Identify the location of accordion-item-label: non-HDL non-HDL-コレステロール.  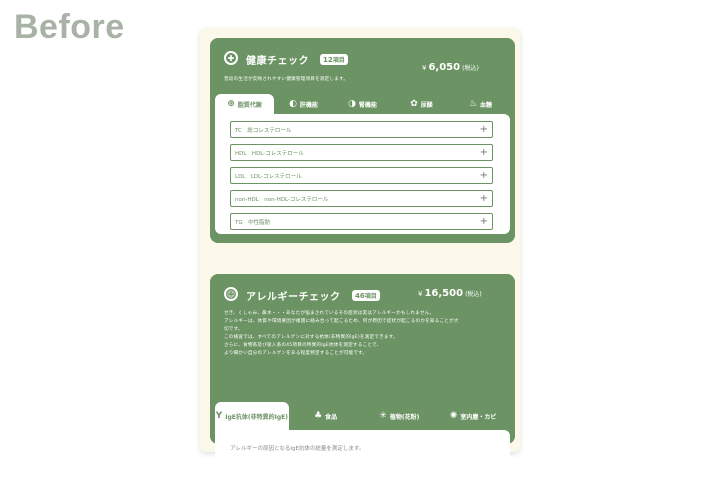
(282, 199).